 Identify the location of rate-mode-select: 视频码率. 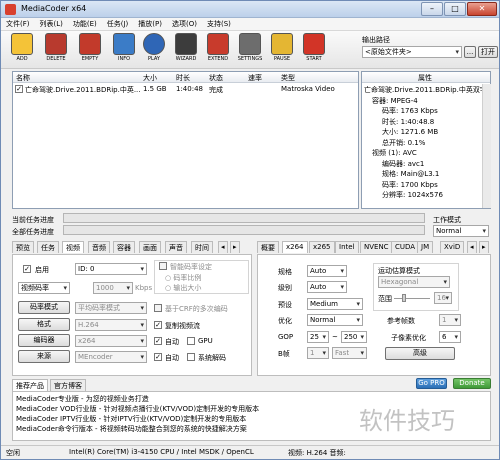
(44, 288).